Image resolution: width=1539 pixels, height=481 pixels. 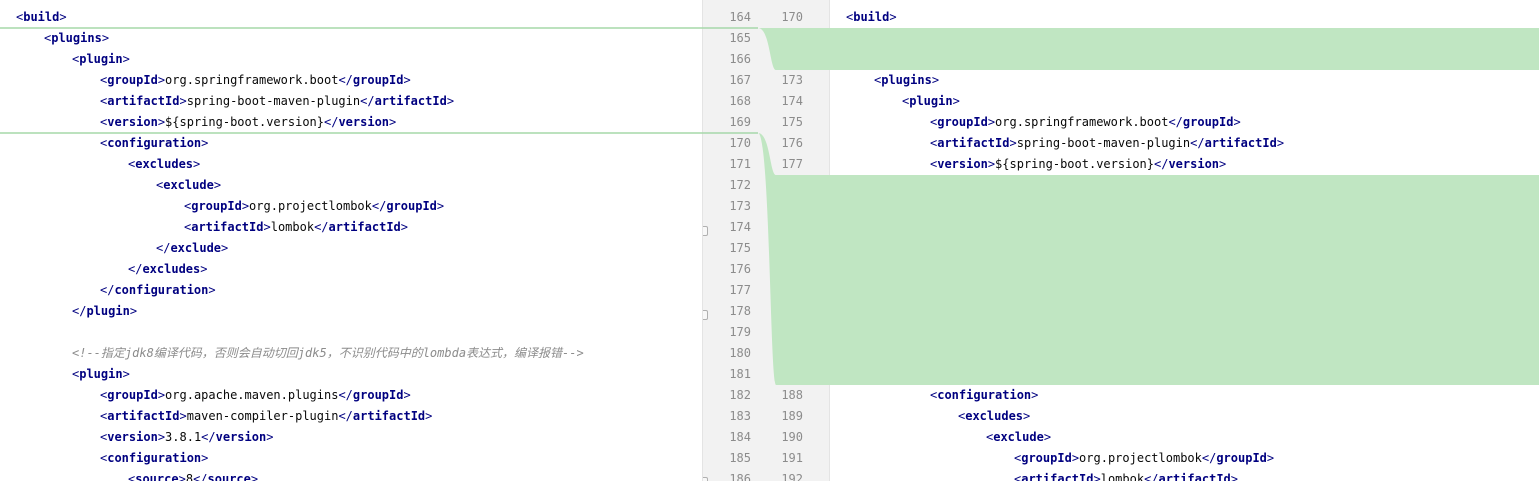 What do you see at coordinates (183, 437) in the screenshot?
I see `xml-text: 3.8.1` at bounding box center [183, 437].